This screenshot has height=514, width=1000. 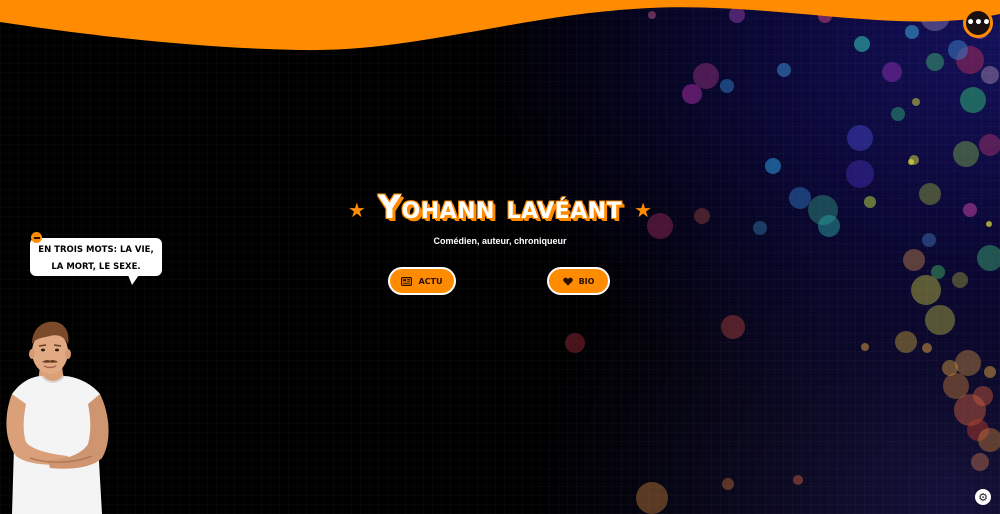 I want to click on title-row: ★ Yohann lavéant ★, so click(x=500, y=207).